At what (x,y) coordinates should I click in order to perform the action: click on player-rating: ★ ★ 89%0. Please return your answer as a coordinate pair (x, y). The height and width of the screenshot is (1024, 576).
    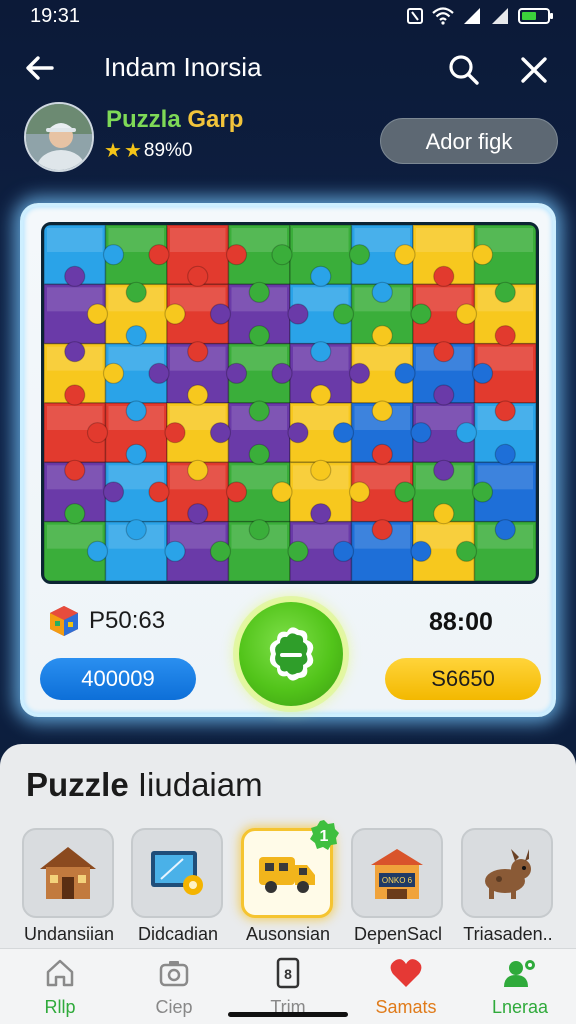
    Looking at the image, I should click on (148, 150).